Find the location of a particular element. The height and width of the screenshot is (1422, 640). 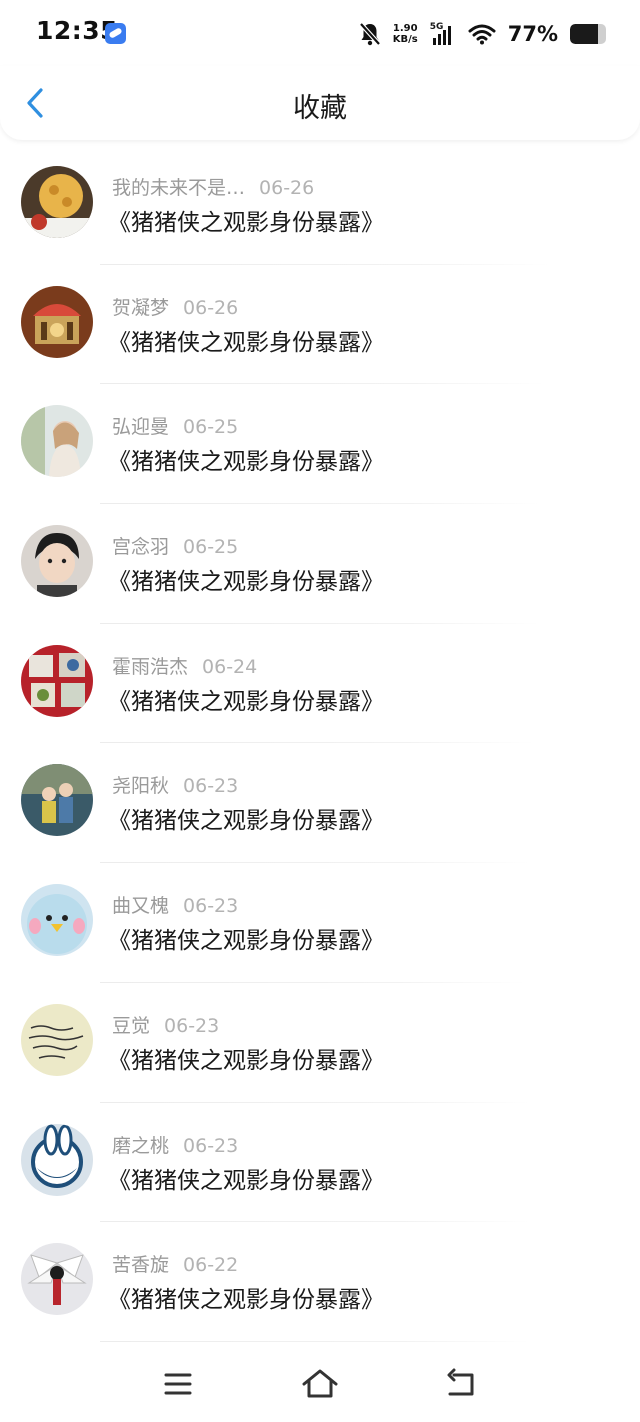

user-name: 贺凝梦 is located at coordinates (140, 308).